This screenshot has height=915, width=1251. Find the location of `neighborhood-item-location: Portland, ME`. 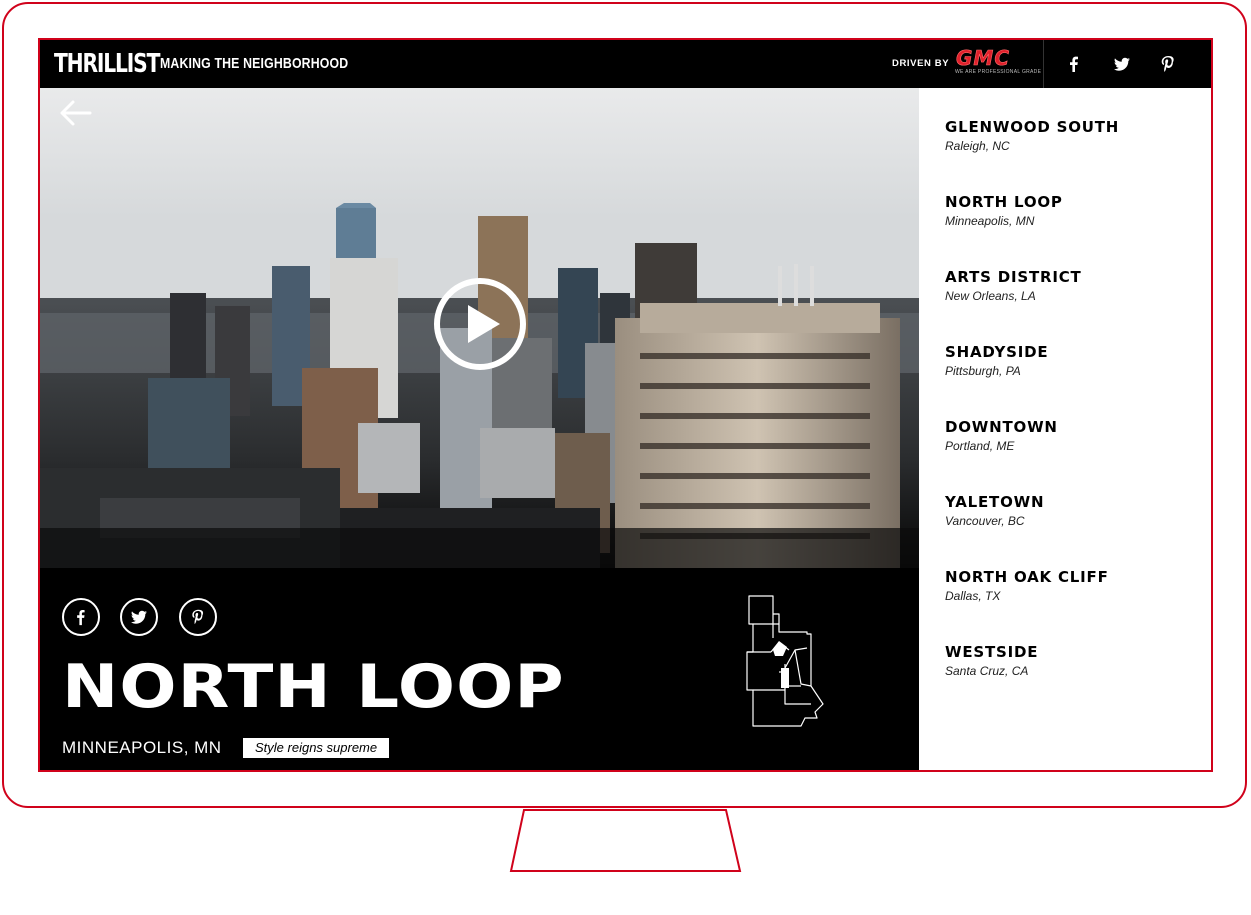

neighborhood-item-location: Portland, ME is located at coordinates (980, 446).